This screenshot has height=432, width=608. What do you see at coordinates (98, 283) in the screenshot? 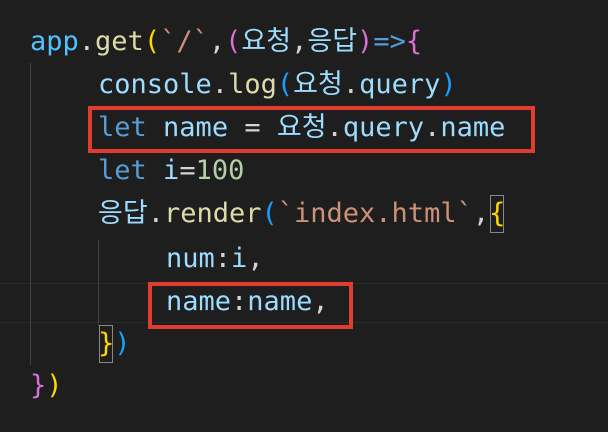
I see `indent-guide-inner` at bounding box center [98, 283].